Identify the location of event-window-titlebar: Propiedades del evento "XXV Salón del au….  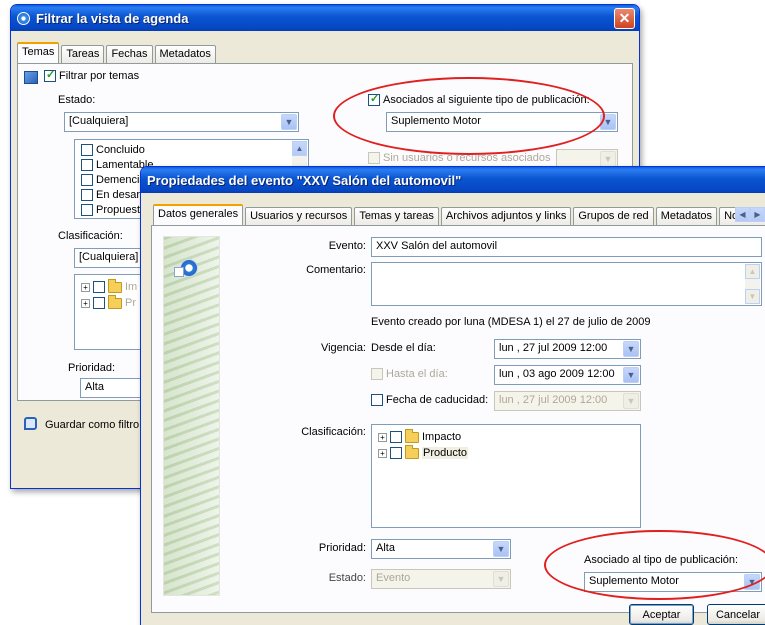
(453, 180).